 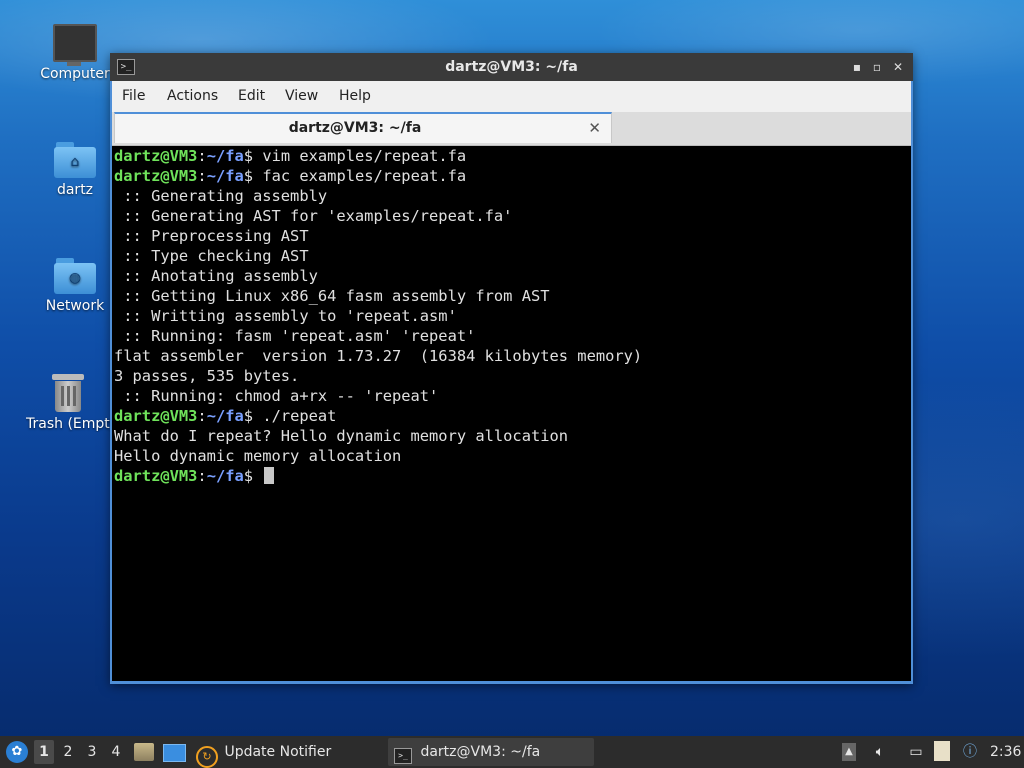 I want to click on desktop-icon-computer: Computer, so click(x=75, y=53).